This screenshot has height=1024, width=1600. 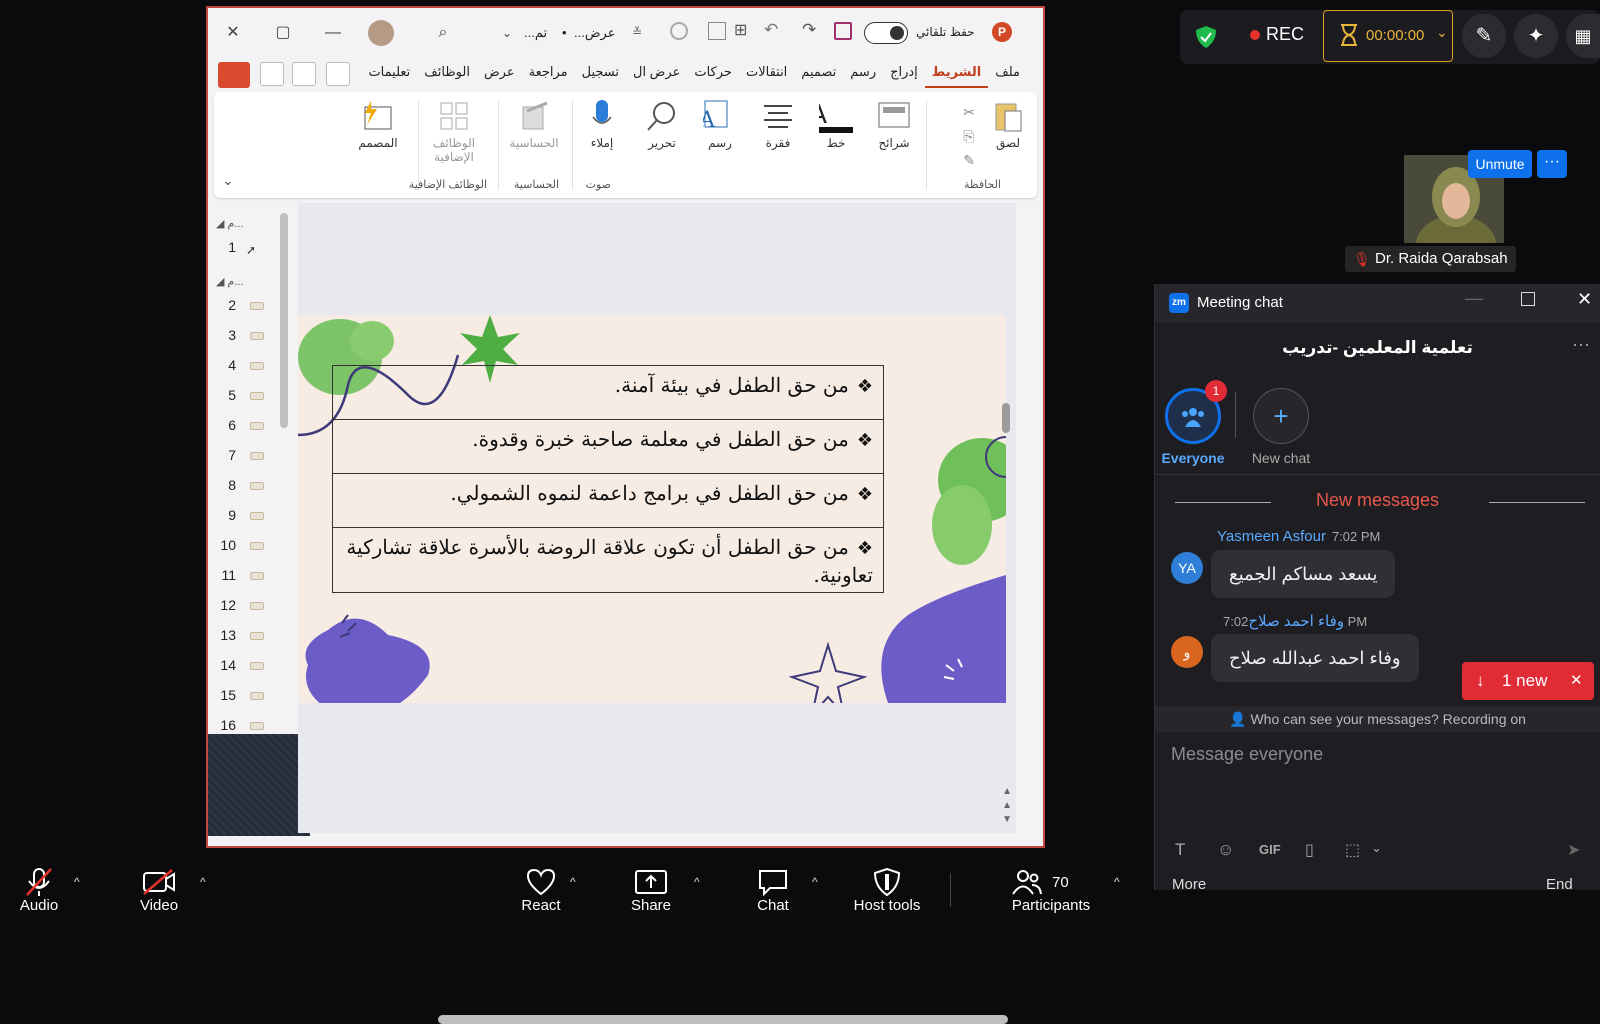 I want to click on ribbon-tab: تعليمات, so click(x=389, y=76).